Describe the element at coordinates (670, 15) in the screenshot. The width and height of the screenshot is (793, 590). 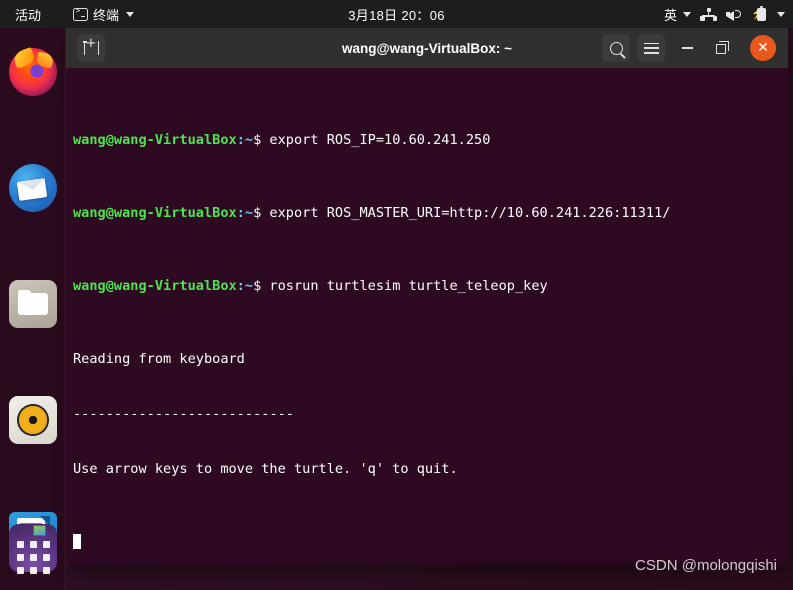
I see `input-method-label: 英` at that location.